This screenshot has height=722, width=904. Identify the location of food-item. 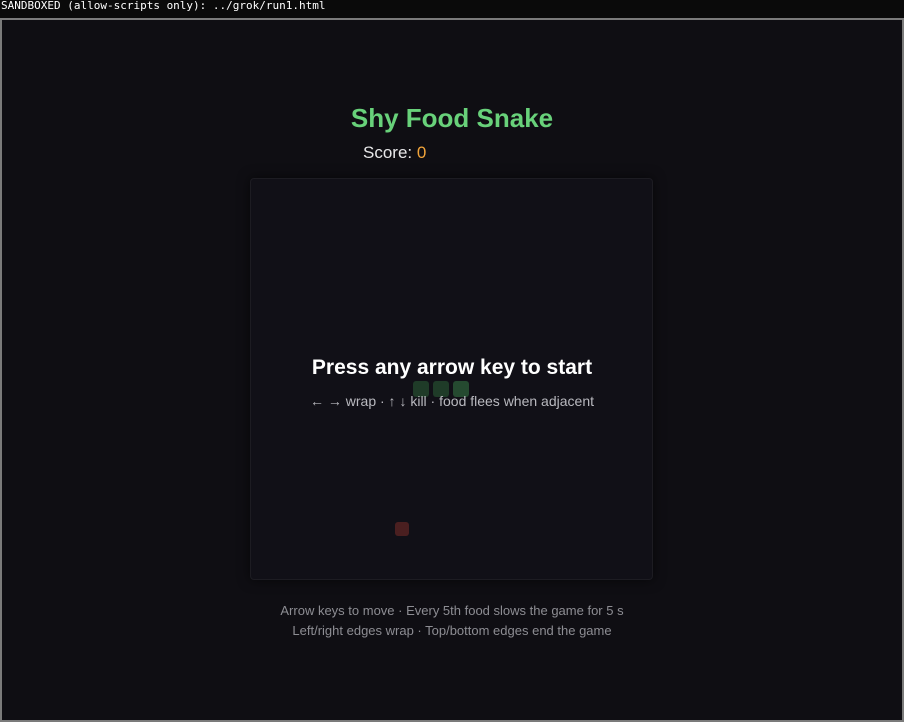
(402, 529).